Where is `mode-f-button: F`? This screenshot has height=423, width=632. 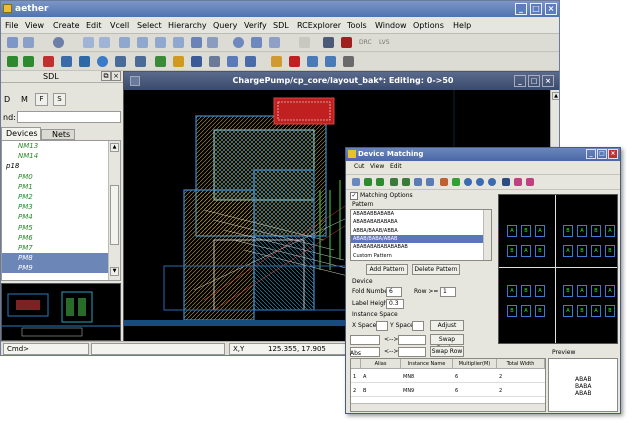
mode-f-button: F is located at coordinates (41, 99).